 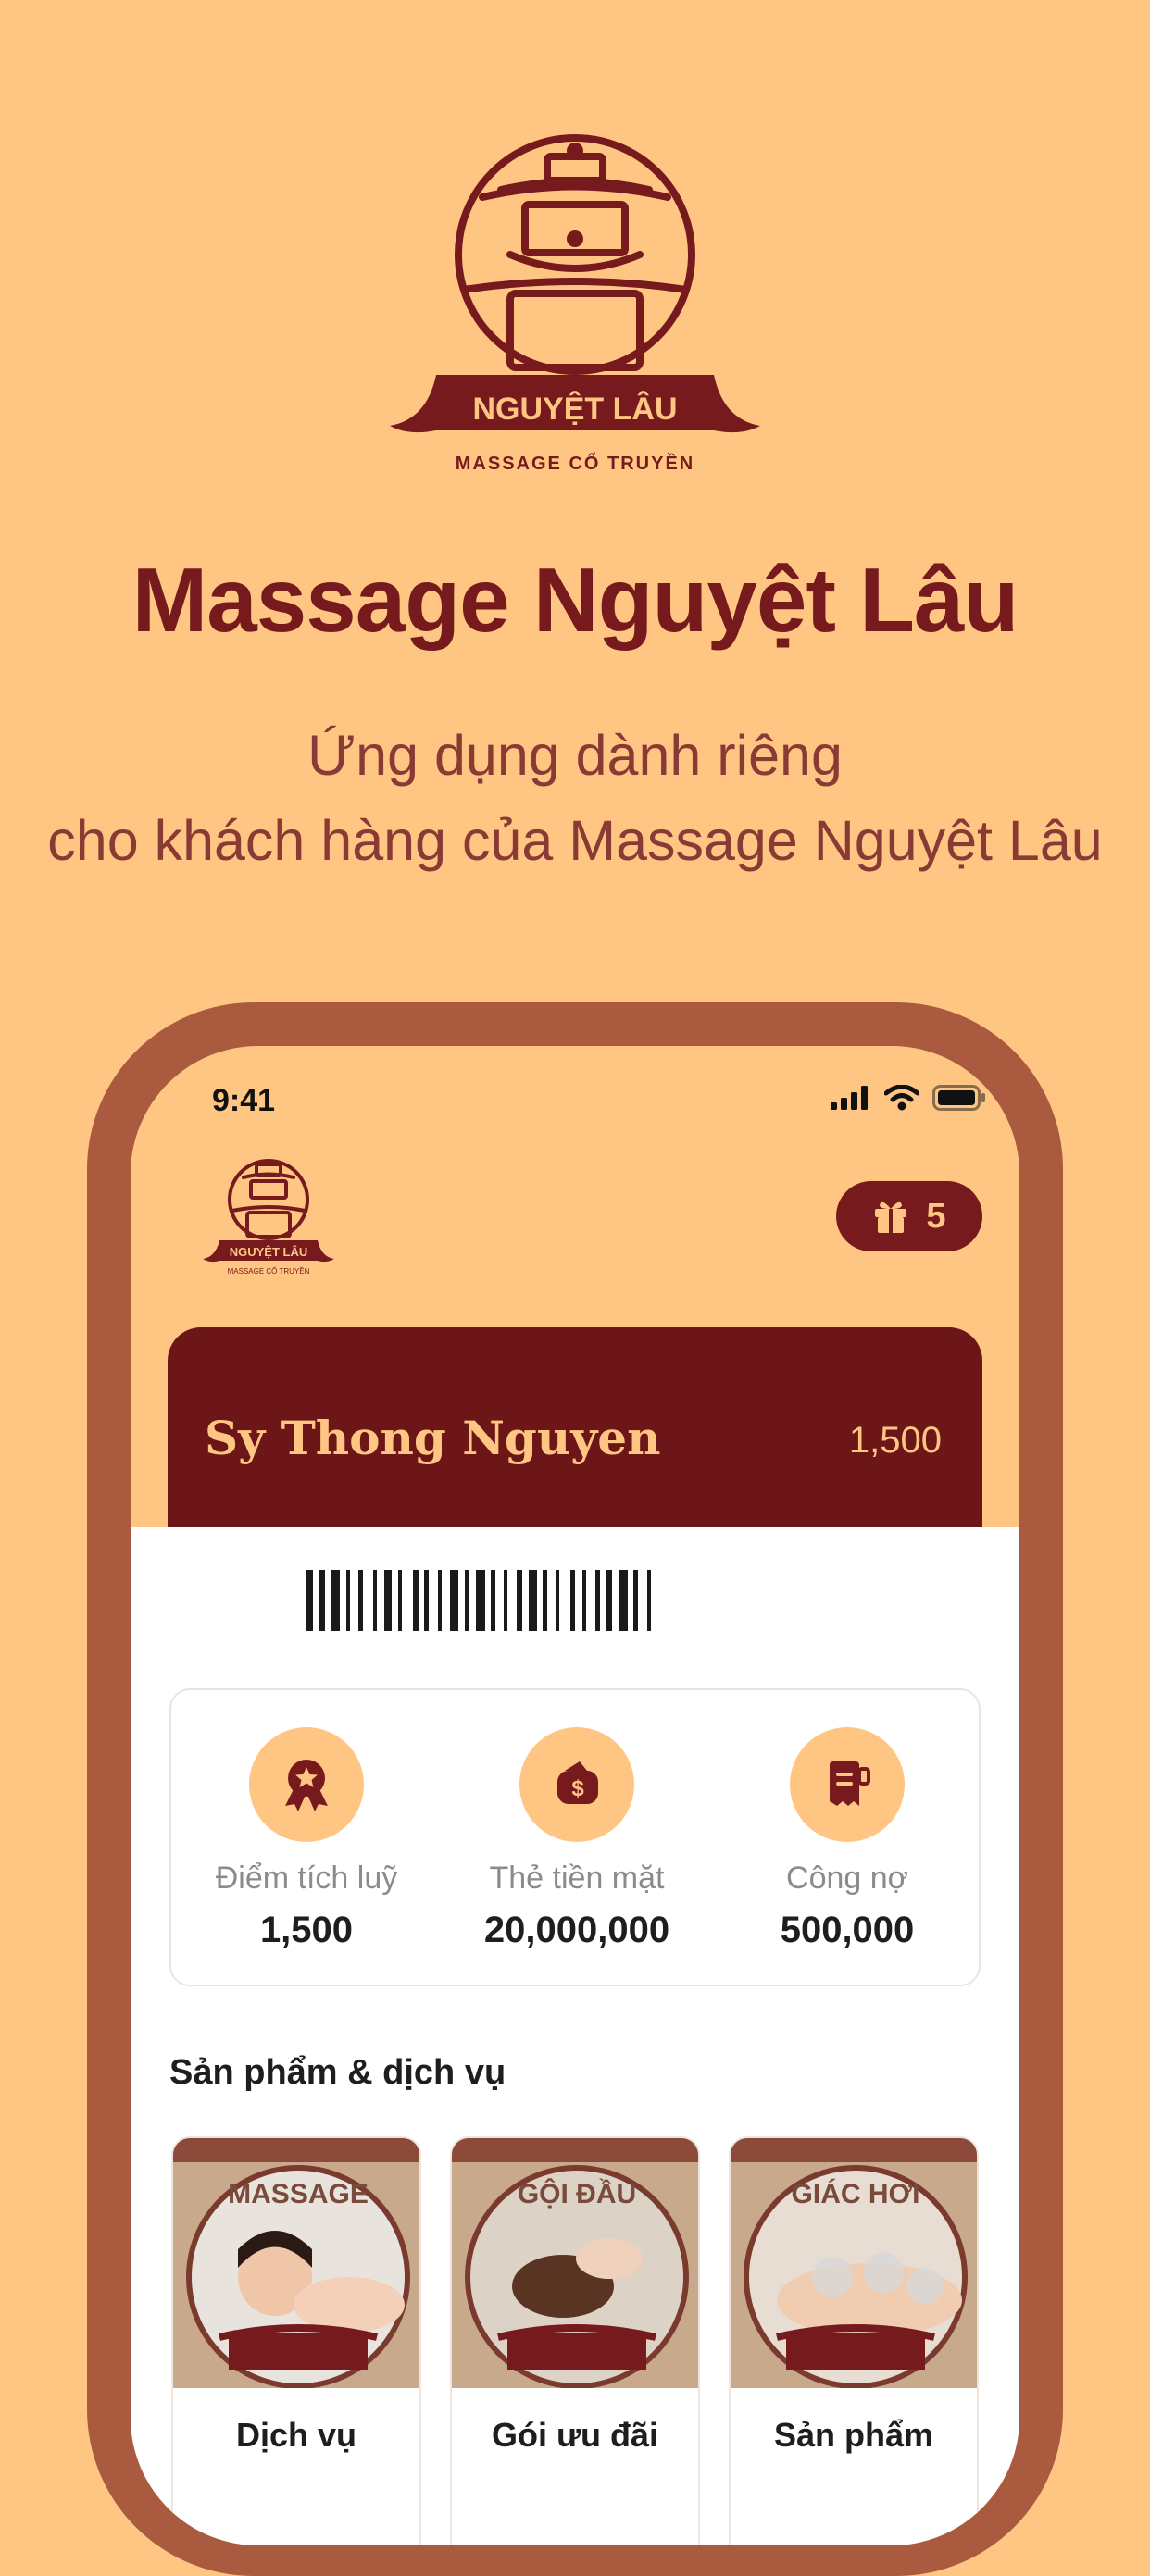 I want to click on gift-count: 5, so click(x=936, y=1216).